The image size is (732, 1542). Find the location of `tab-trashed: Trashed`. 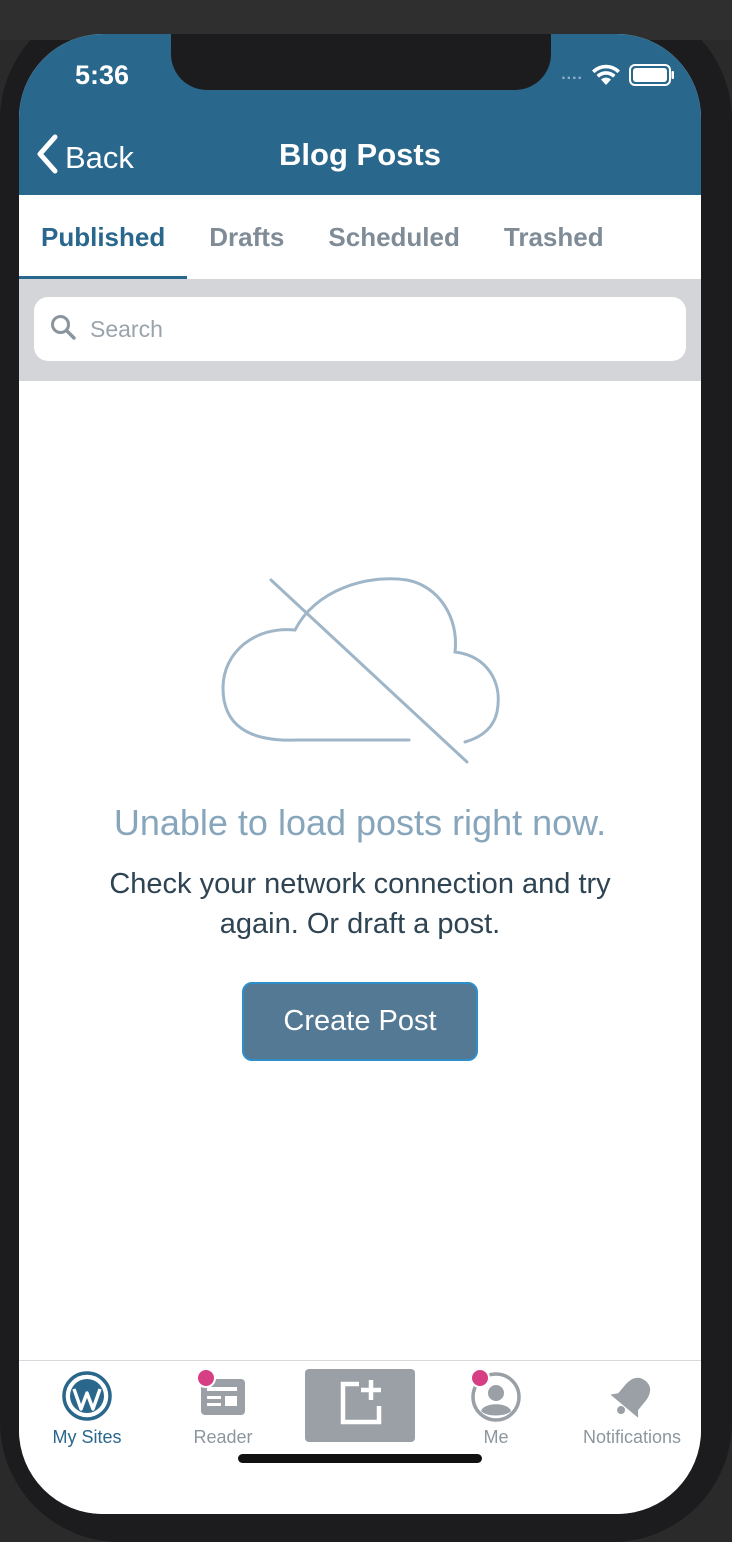

tab-trashed: Trashed is located at coordinates (554, 237).